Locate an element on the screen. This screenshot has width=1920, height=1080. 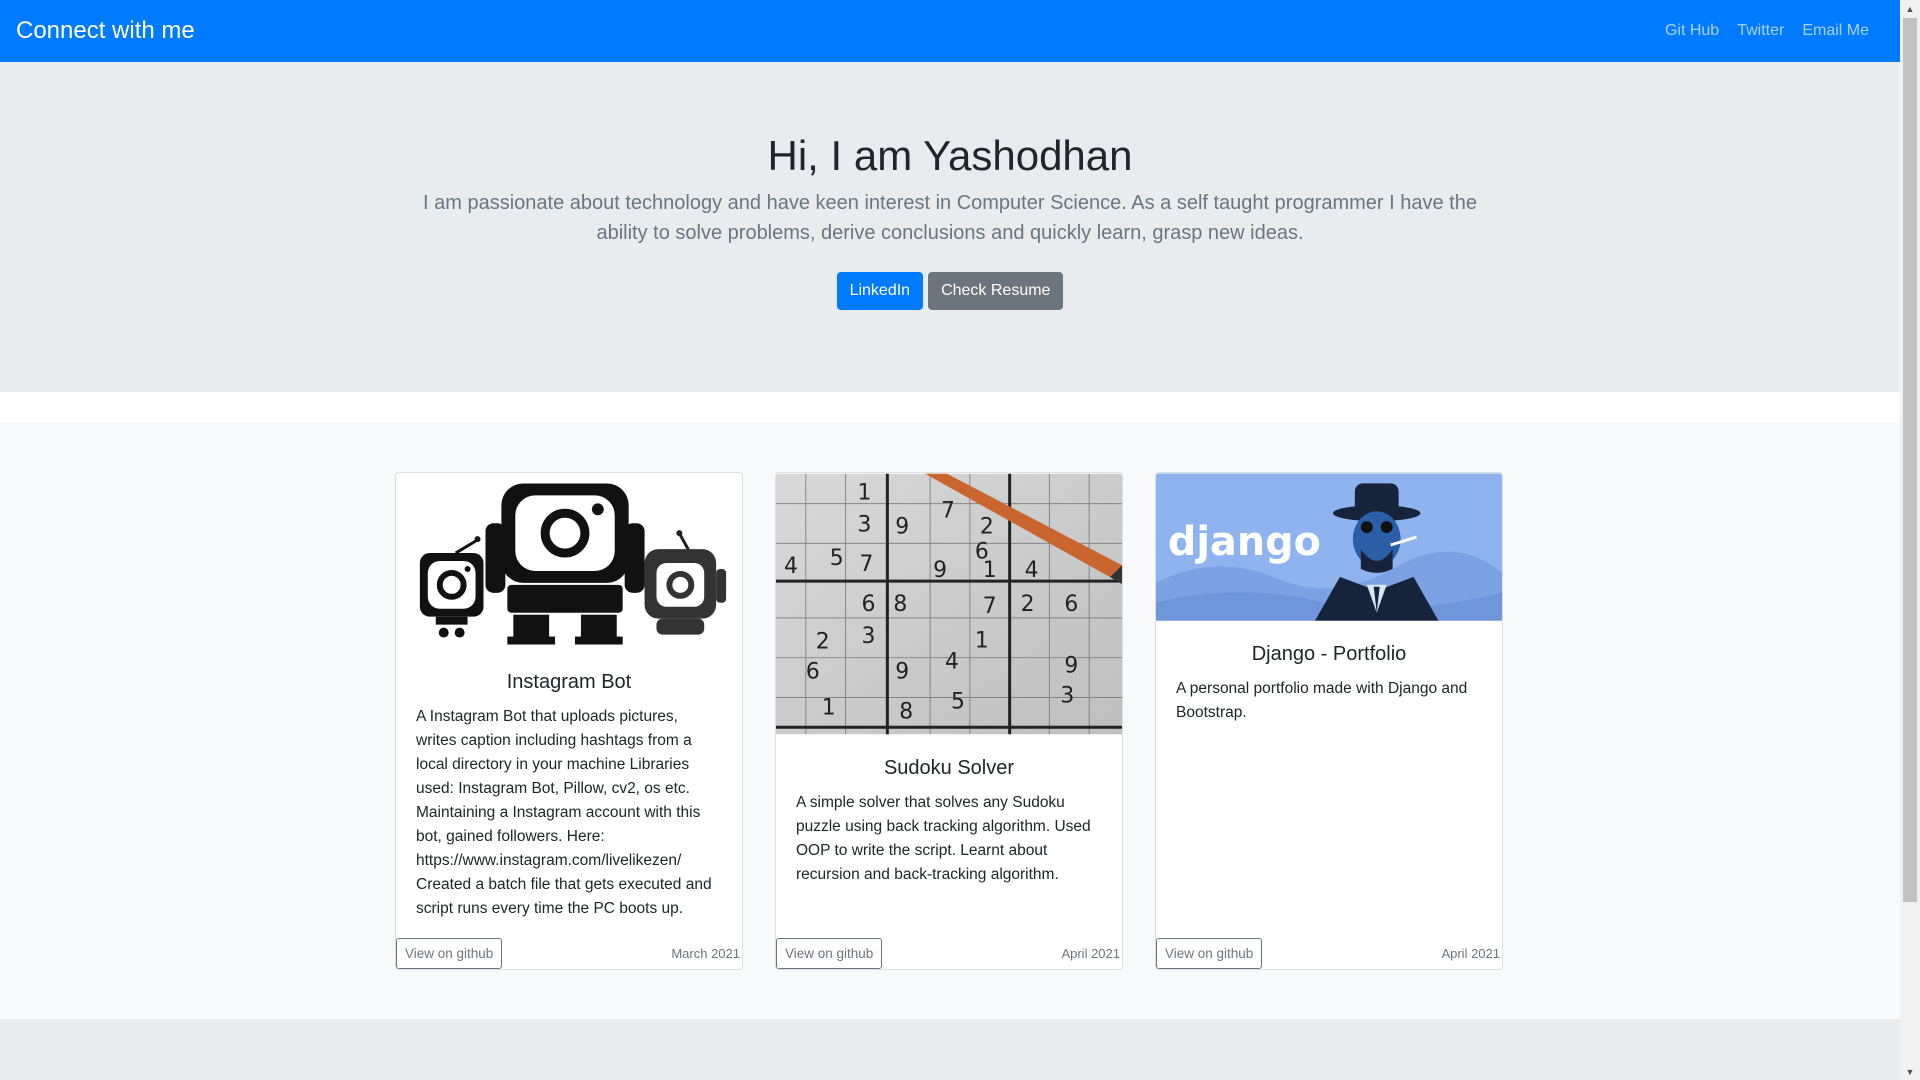
card-footer: View on github March 2021 is located at coordinates (569, 953).